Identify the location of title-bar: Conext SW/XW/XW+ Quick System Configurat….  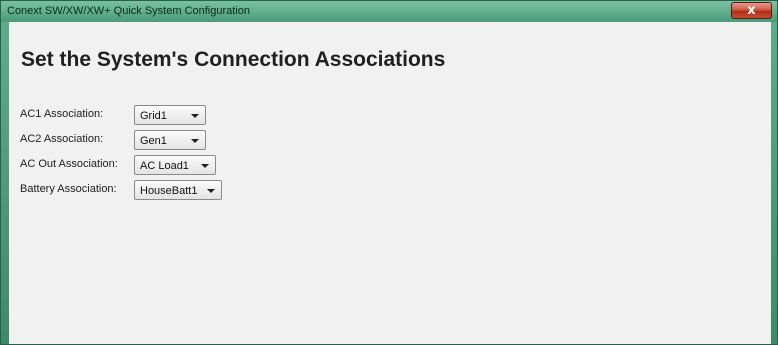
(389, 11).